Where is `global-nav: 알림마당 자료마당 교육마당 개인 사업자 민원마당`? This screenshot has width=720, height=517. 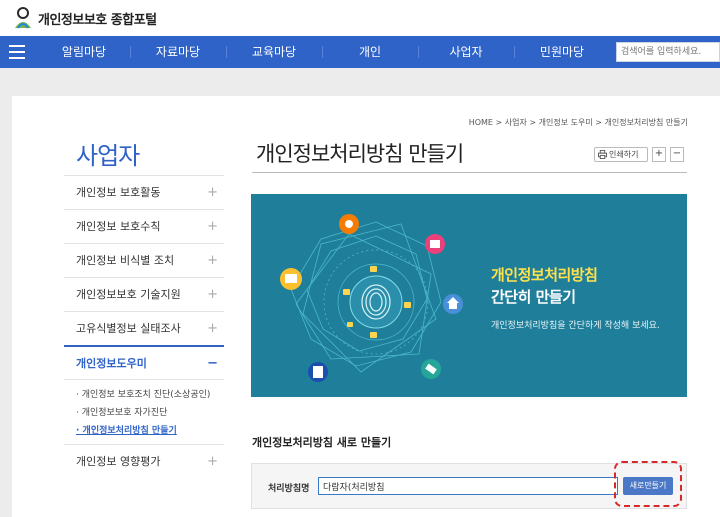
global-nav: 알림마당 자료마당 교육마당 개인 사업자 민원마당 is located at coordinates (360, 52).